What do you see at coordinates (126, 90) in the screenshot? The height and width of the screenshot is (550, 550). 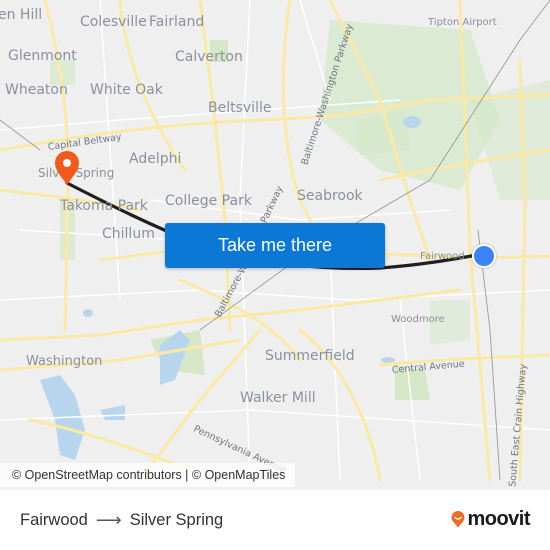 I see `place-label: White Oak` at bounding box center [126, 90].